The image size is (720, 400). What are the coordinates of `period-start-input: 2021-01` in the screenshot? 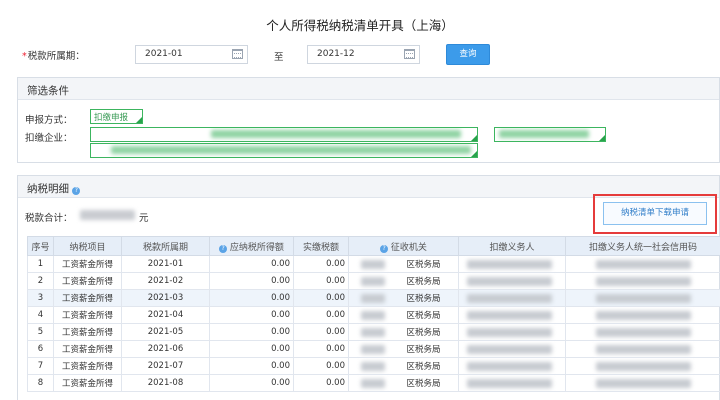 It's located at (191, 54).